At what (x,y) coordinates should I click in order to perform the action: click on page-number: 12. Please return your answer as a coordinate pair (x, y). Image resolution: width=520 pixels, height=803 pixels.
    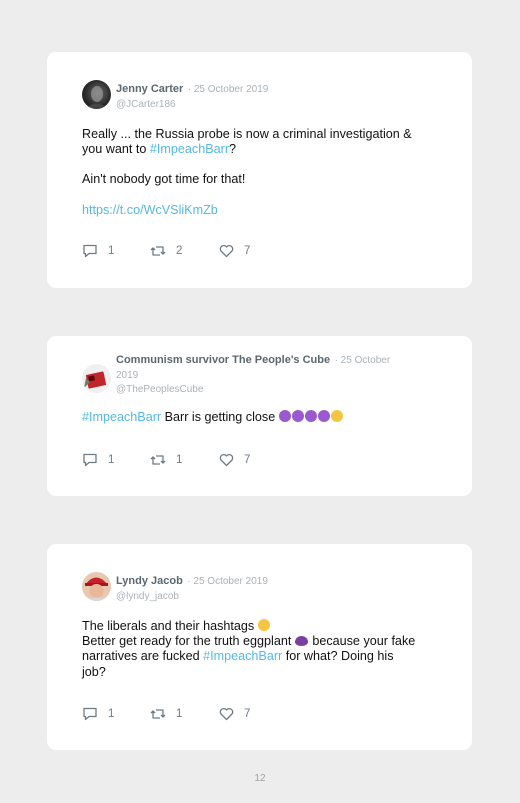
    Looking at the image, I should click on (260, 778).